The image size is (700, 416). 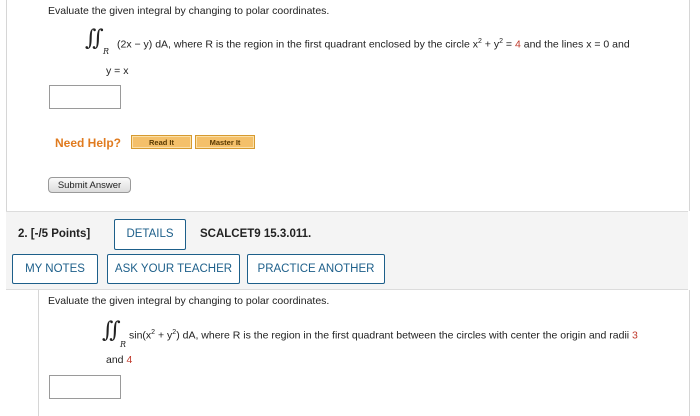 What do you see at coordinates (123, 344) in the screenshot?
I see `region-subscript-2: R` at bounding box center [123, 344].